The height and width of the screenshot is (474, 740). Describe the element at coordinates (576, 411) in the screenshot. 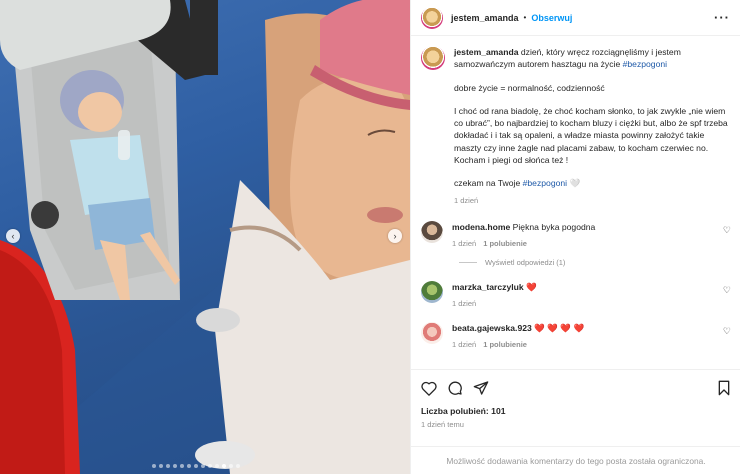

I see `likes-count: Liczba polubień: 101` at that location.